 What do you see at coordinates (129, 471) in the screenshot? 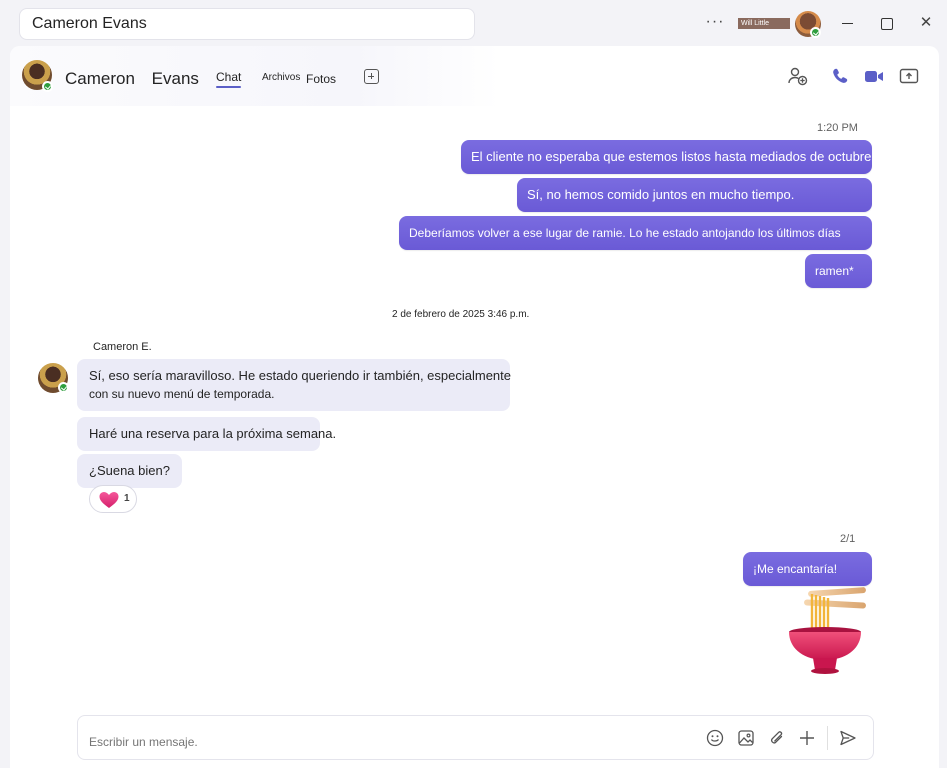
I see `incoming-message: ¿Suena bien?` at bounding box center [129, 471].